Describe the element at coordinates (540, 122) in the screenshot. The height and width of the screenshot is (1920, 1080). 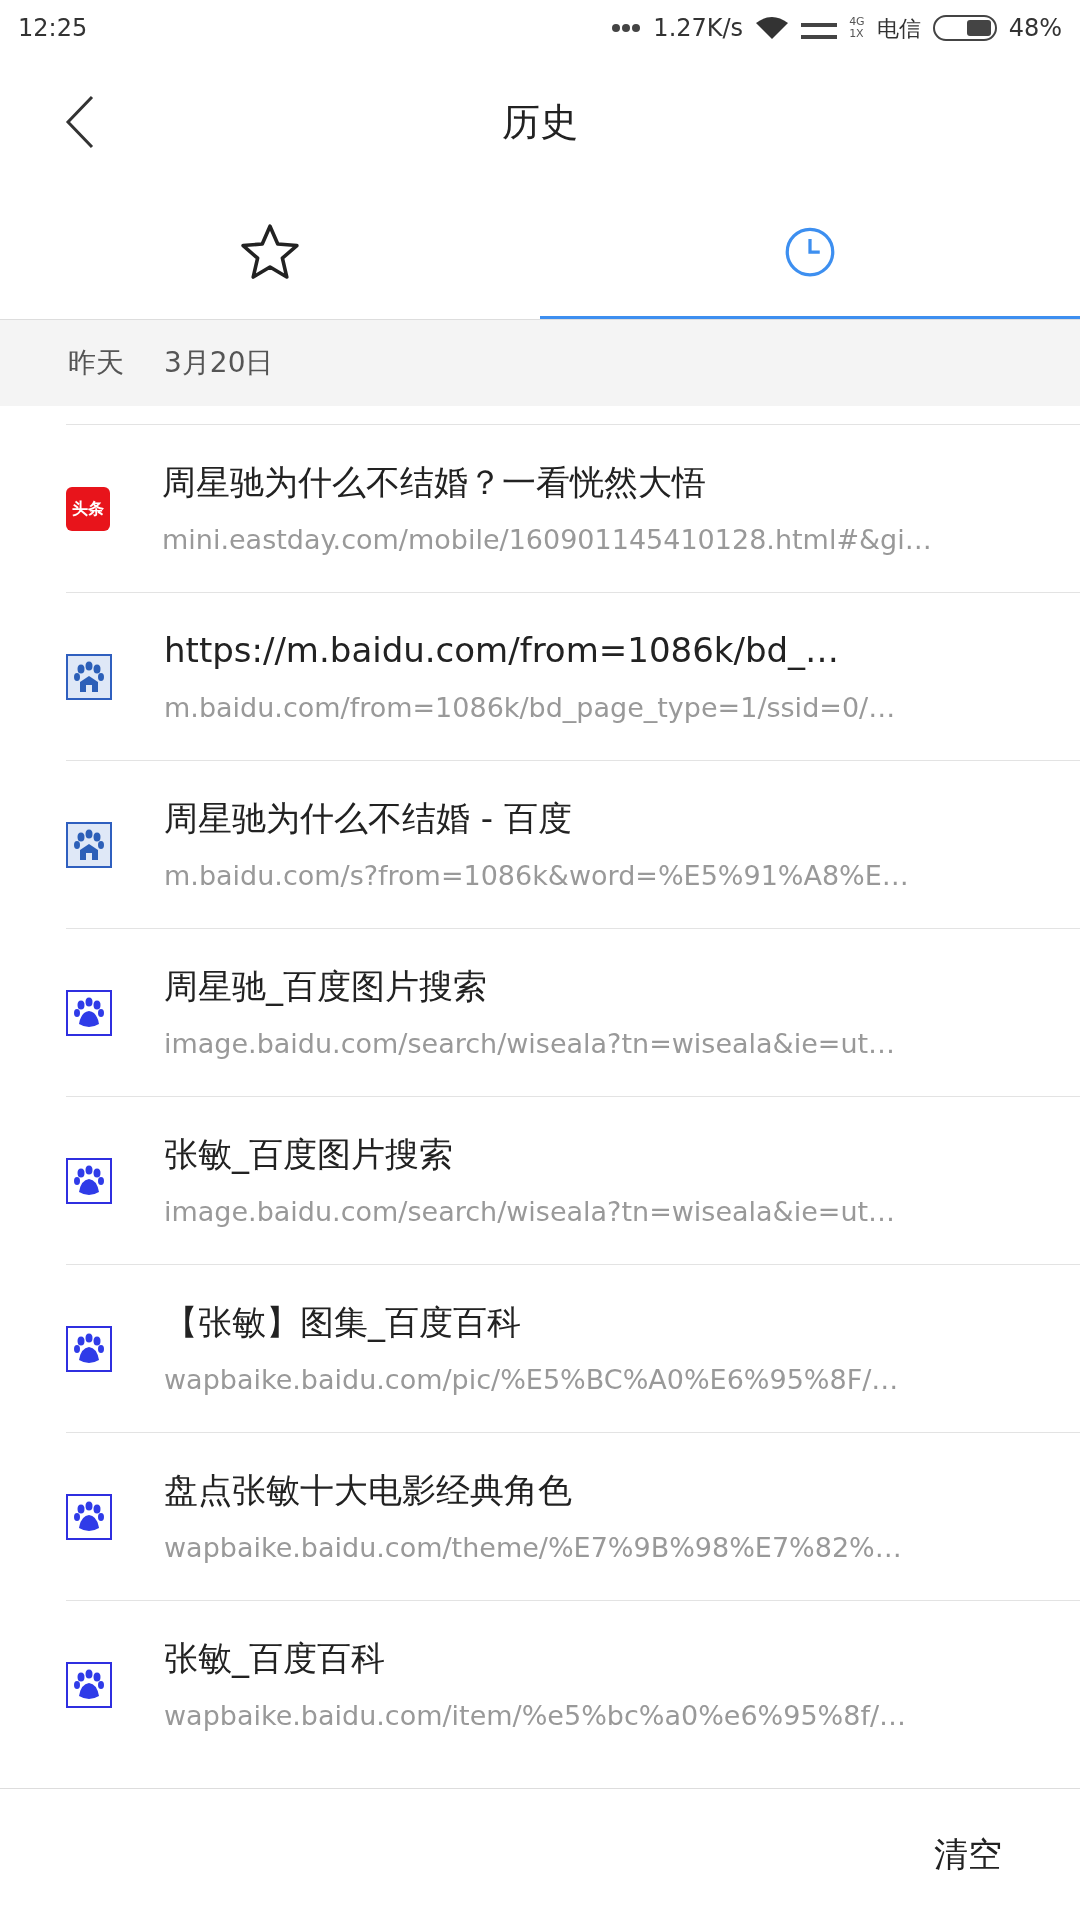
I see `page-title: 历史` at that location.